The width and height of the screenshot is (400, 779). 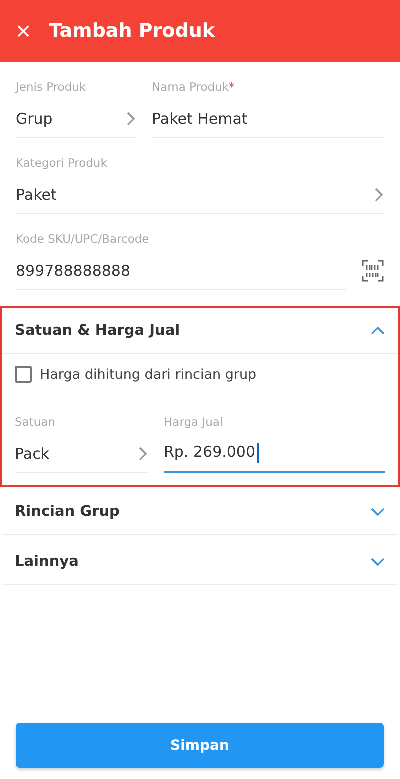 What do you see at coordinates (373, 271) in the screenshot?
I see `barcode-scan-icon` at bounding box center [373, 271].